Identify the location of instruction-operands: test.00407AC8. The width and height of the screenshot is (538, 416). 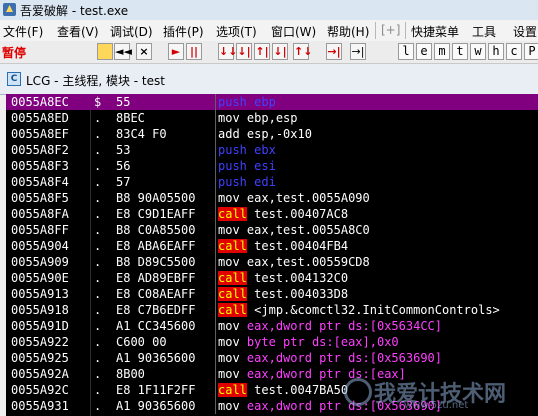
(301, 214).